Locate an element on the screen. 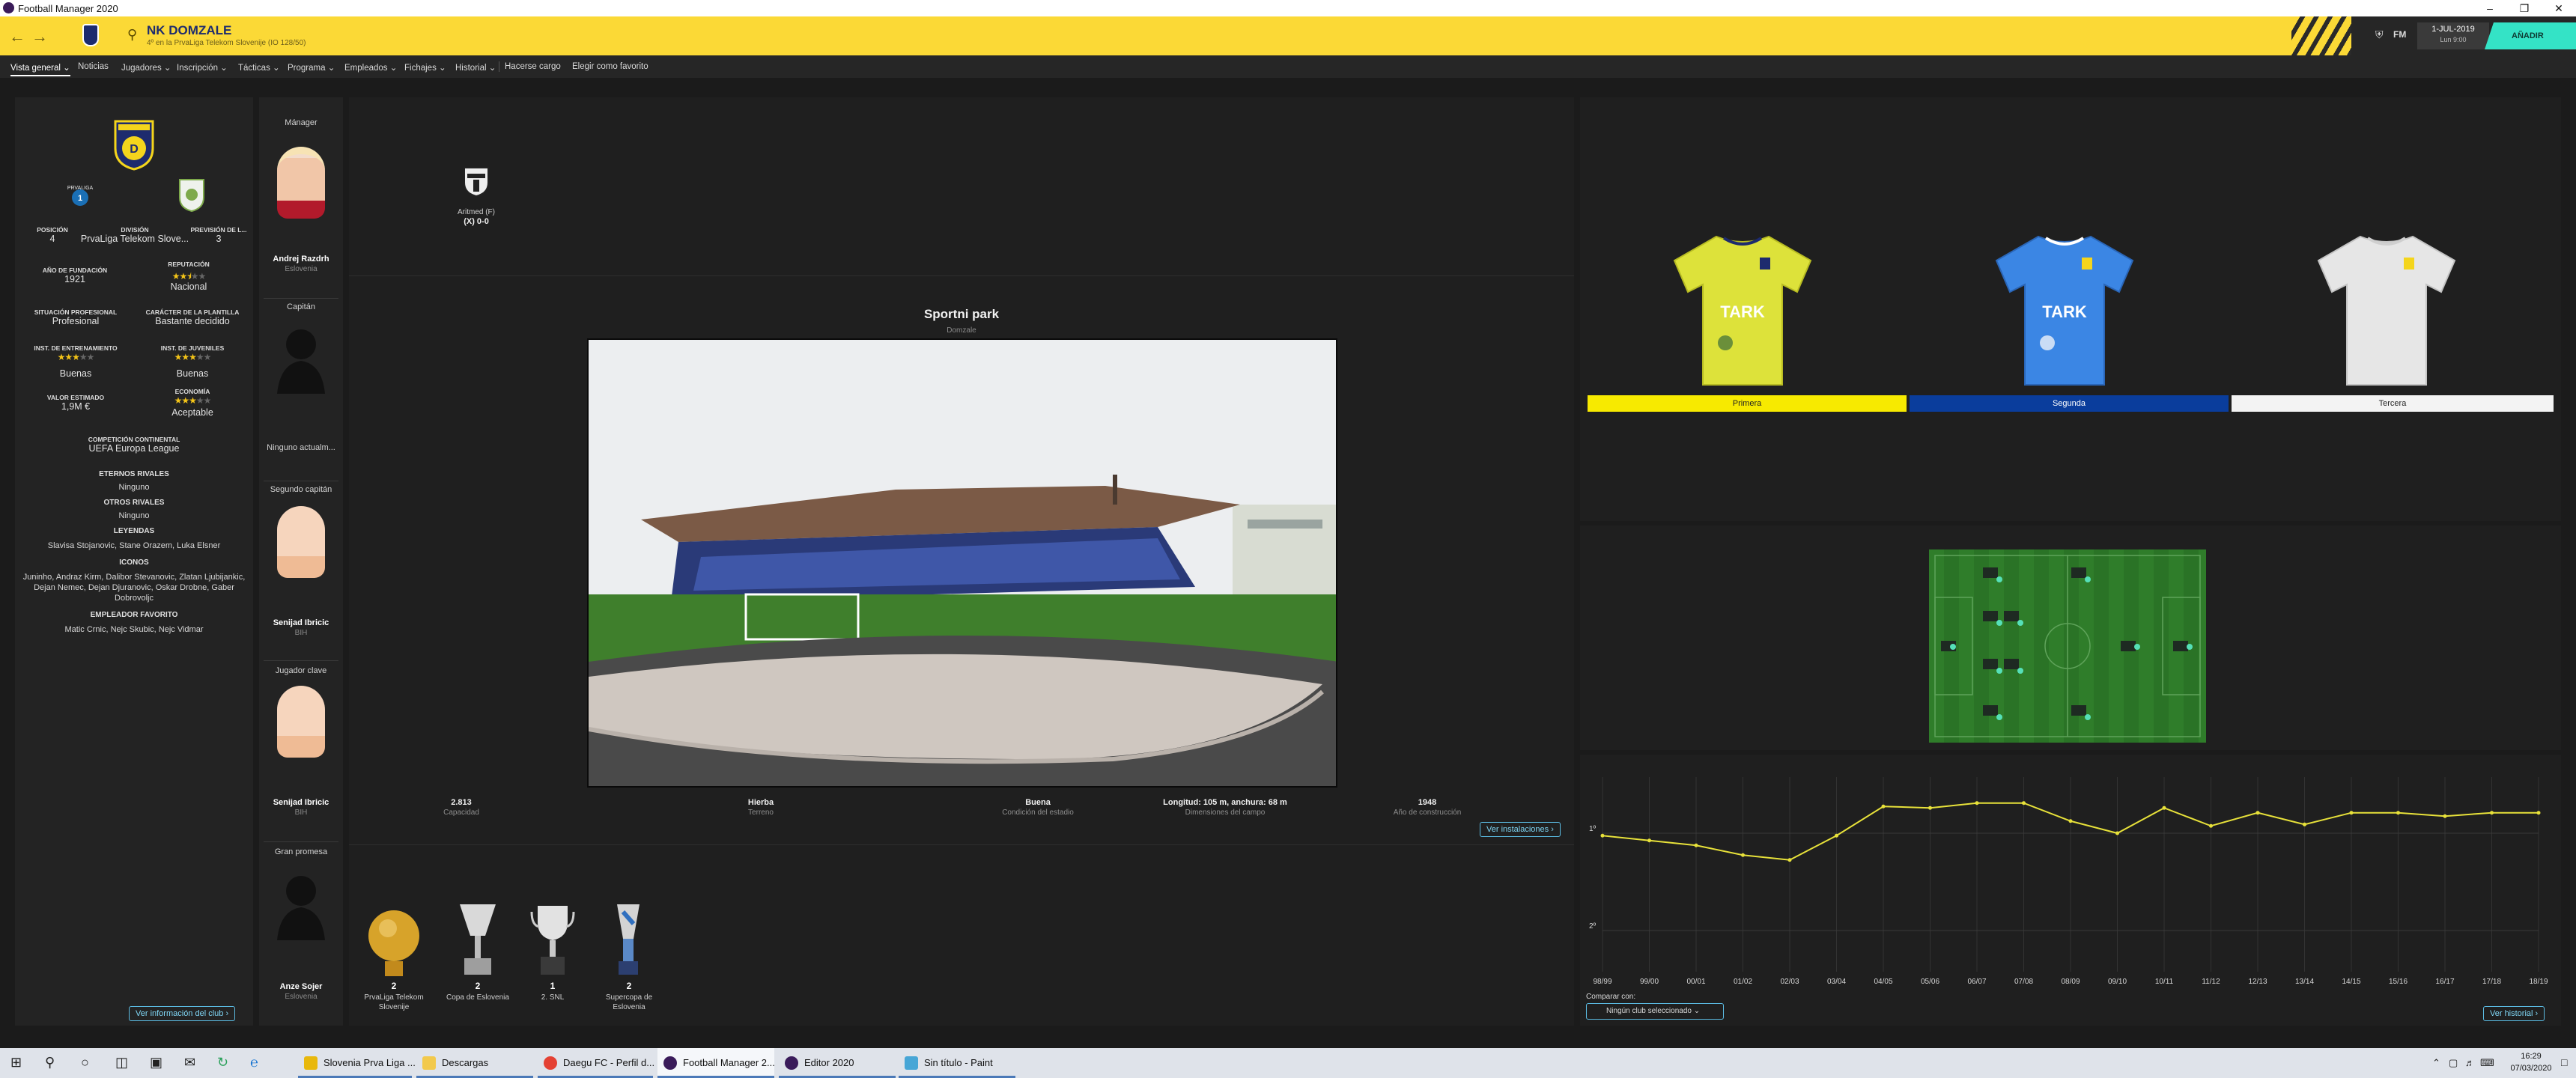  trophy-league-name: PrvaLiga Telekom Slovenije is located at coordinates (394, 1002).